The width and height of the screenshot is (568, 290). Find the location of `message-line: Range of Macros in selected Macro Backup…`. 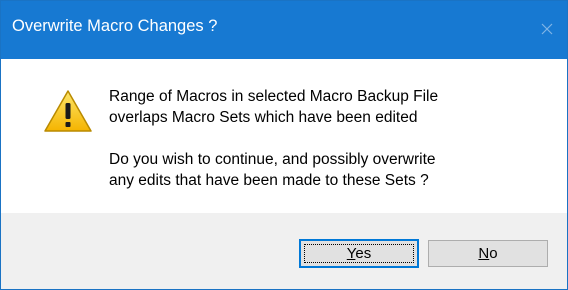

message-line: Range of Macros in selected Macro Backup… is located at coordinates (274, 96).